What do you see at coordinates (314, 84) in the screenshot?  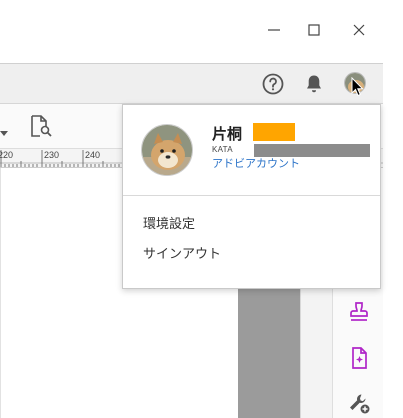 I see `bell-icon` at bounding box center [314, 84].